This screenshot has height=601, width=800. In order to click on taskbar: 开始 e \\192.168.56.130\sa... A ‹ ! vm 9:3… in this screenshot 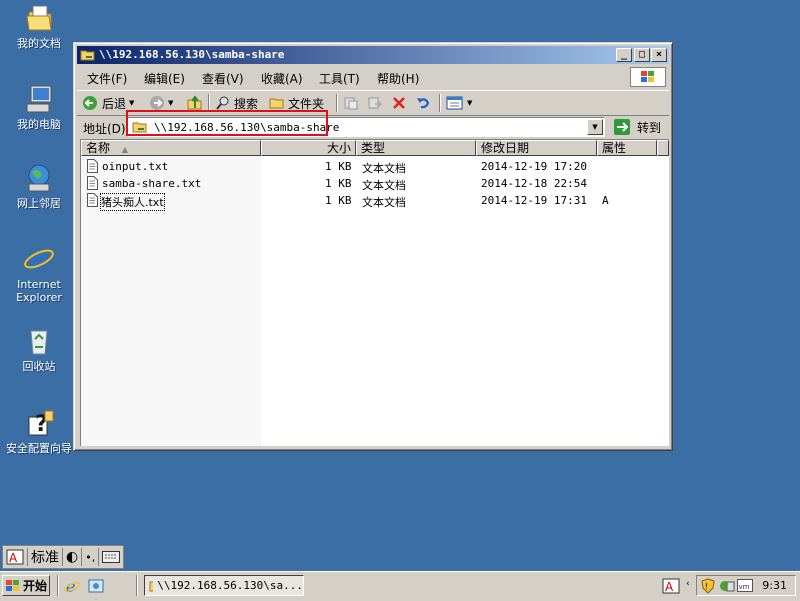, I will do `click(400, 586)`.